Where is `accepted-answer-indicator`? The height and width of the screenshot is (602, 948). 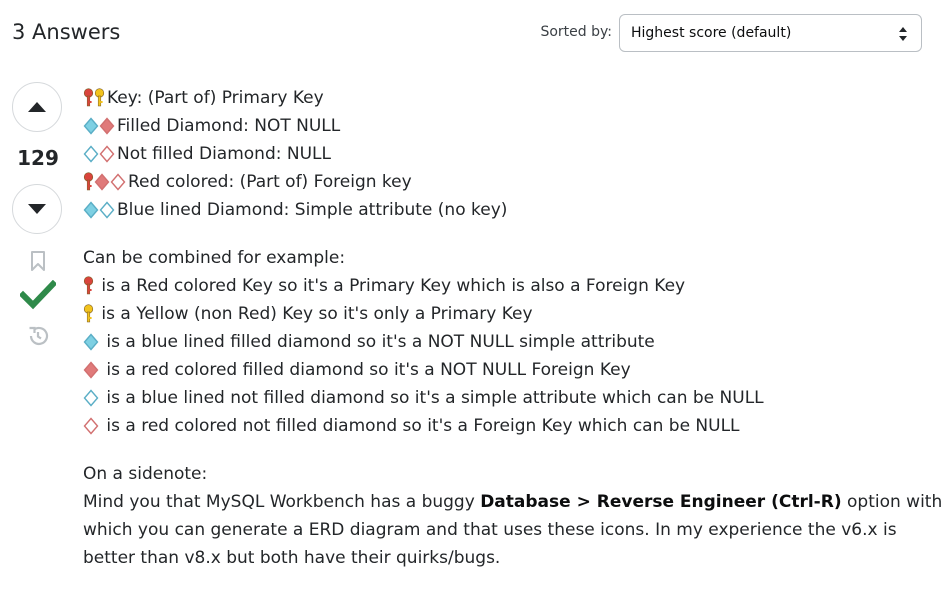 accepted-answer-indicator is located at coordinates (38, 295).